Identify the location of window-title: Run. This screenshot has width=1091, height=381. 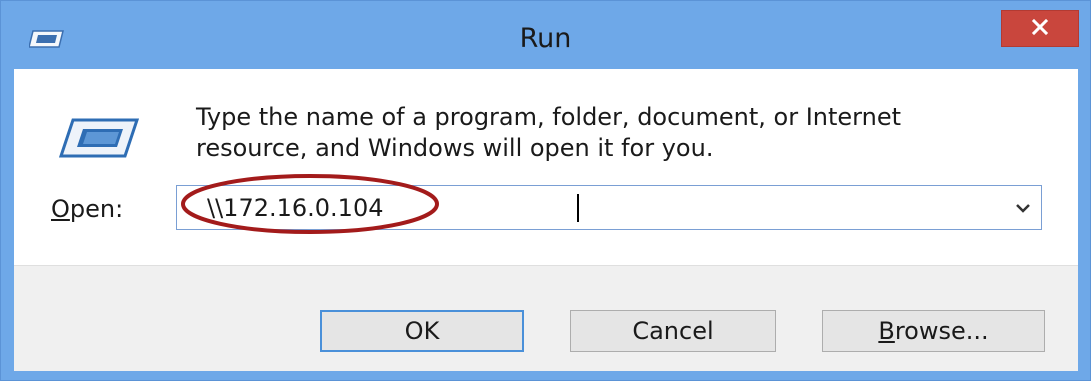
(545, 38).